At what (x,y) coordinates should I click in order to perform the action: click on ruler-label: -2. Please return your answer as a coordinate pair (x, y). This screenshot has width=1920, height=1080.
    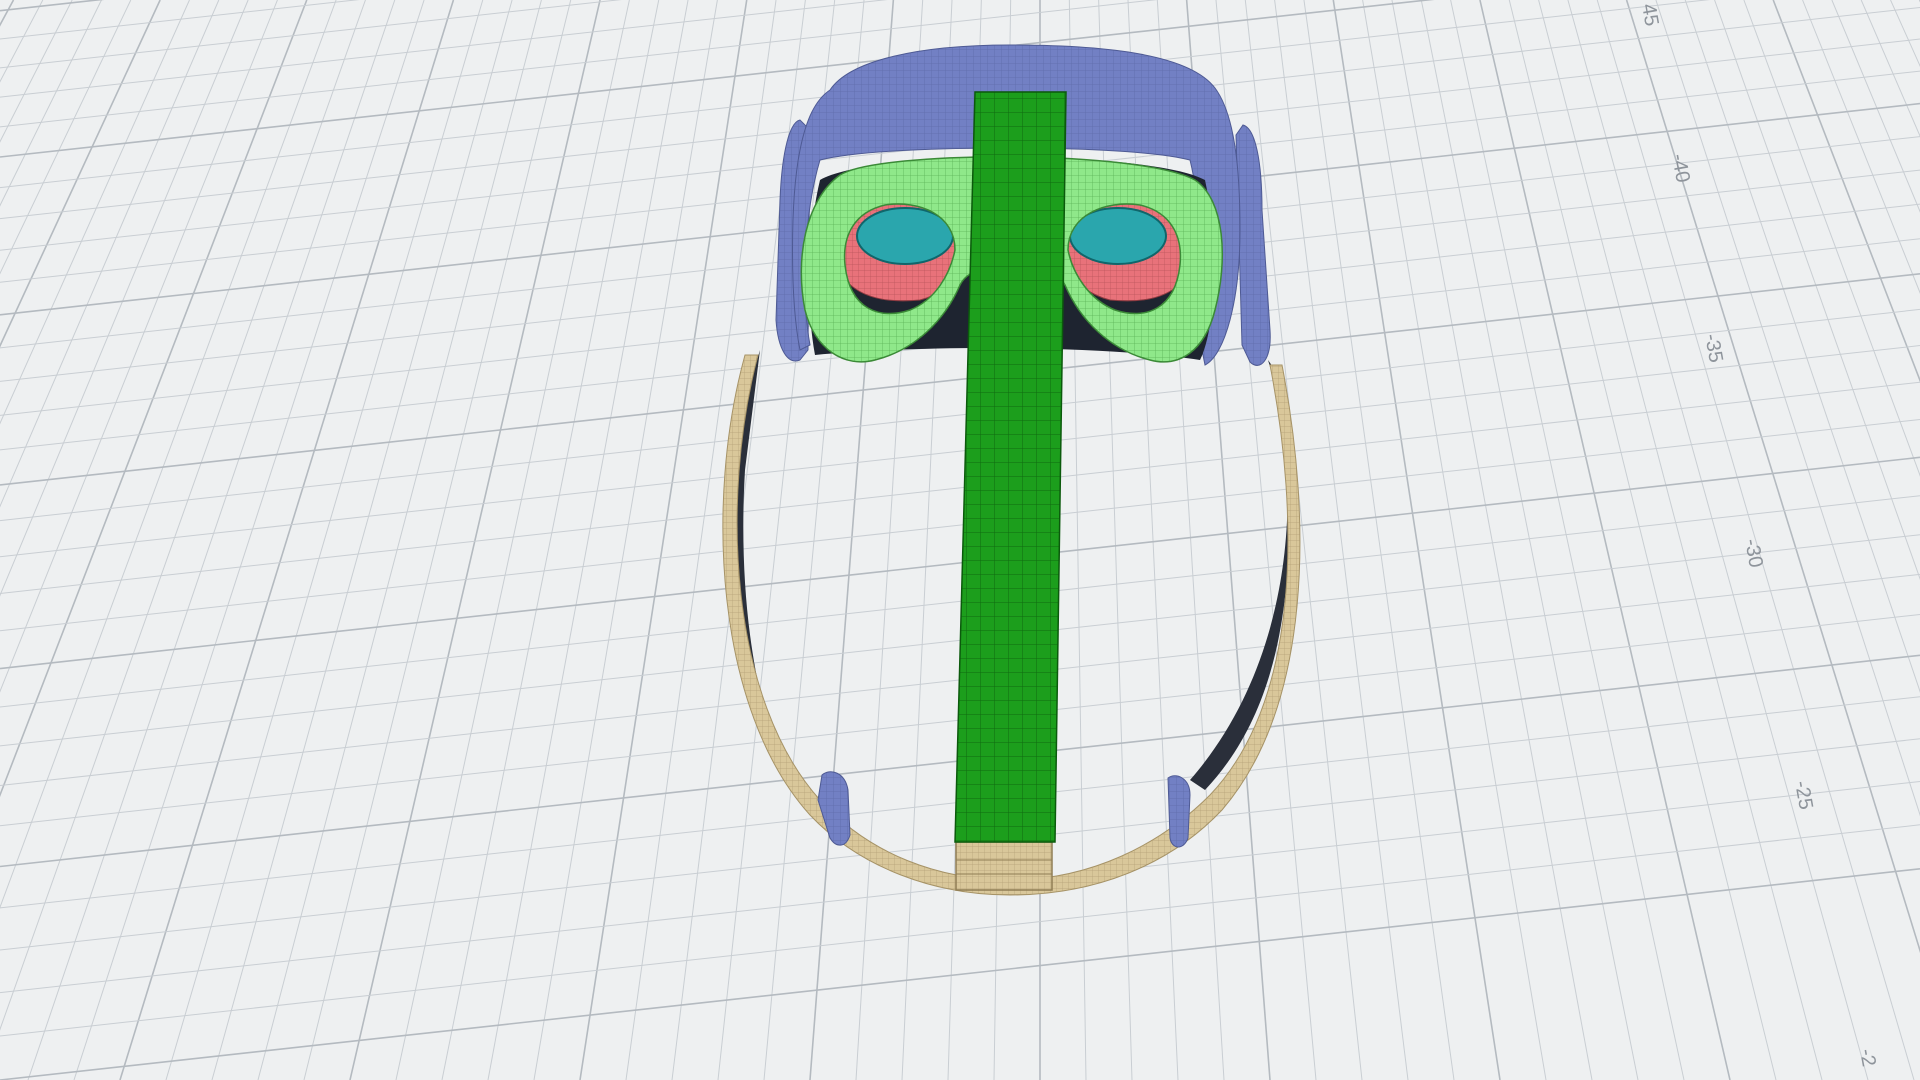
    Looking at the image, I should click on (1867, 1057).